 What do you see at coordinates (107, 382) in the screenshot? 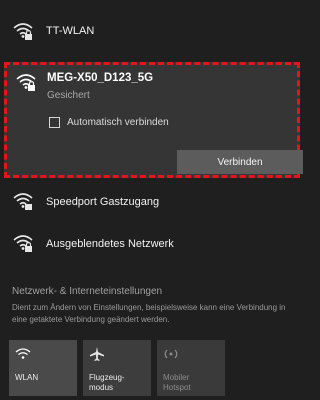
I see `tile-label: Flugzeug- modus` at bounding box center [107, 382].